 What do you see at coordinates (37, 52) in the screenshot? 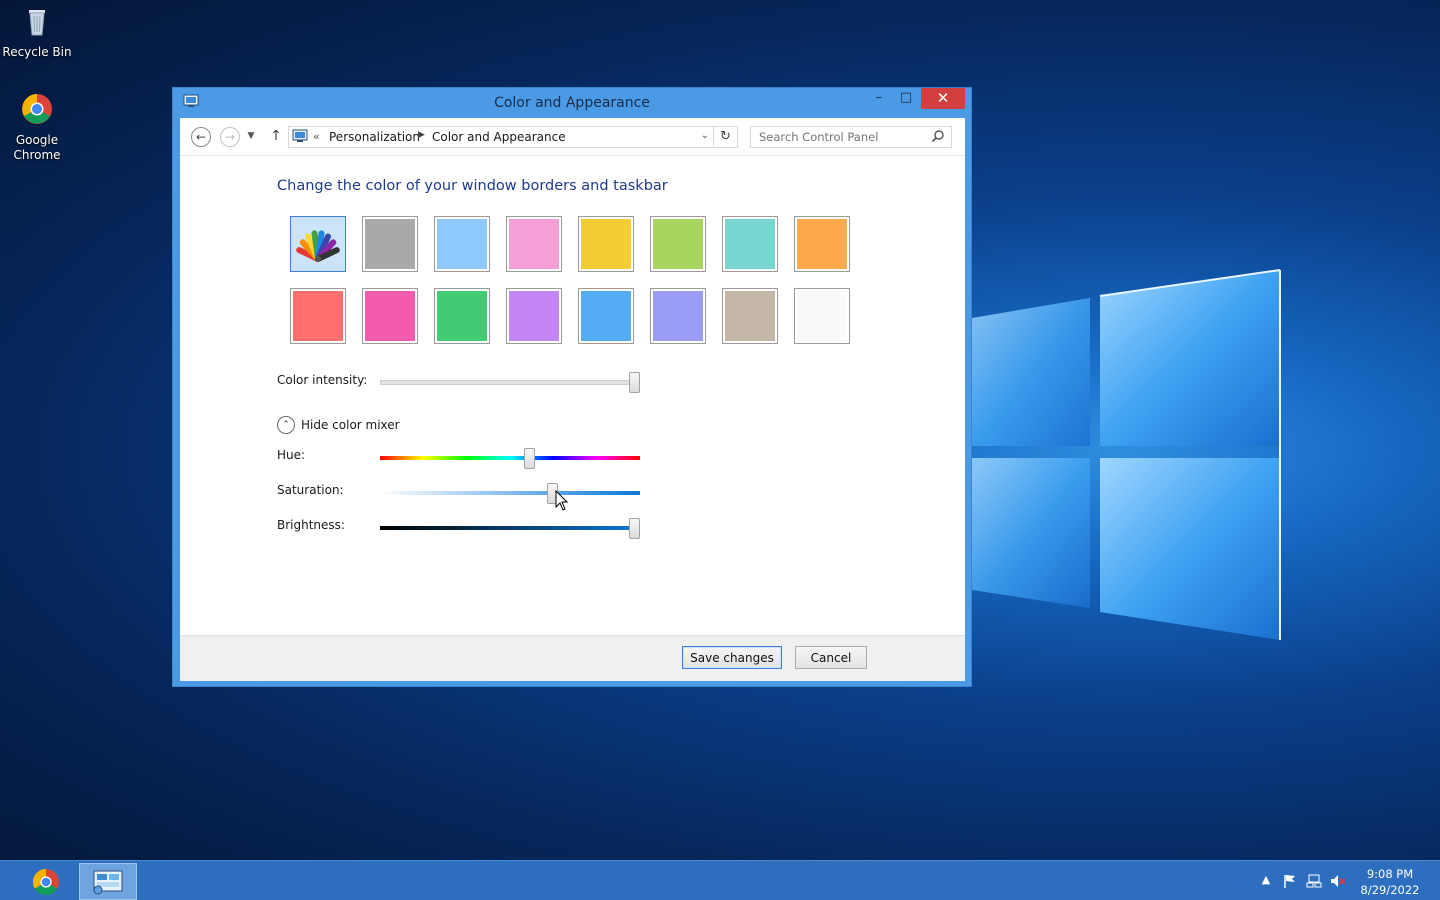
I see `recycle-bin-label: Recycle Bin` at bounding box center [37, 52].